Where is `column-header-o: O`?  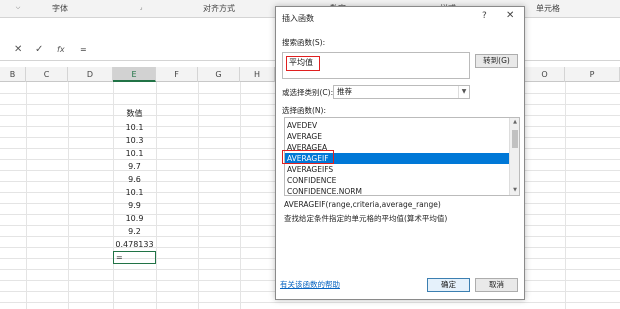
column-header-o: O is located at coordinates (545, 74).